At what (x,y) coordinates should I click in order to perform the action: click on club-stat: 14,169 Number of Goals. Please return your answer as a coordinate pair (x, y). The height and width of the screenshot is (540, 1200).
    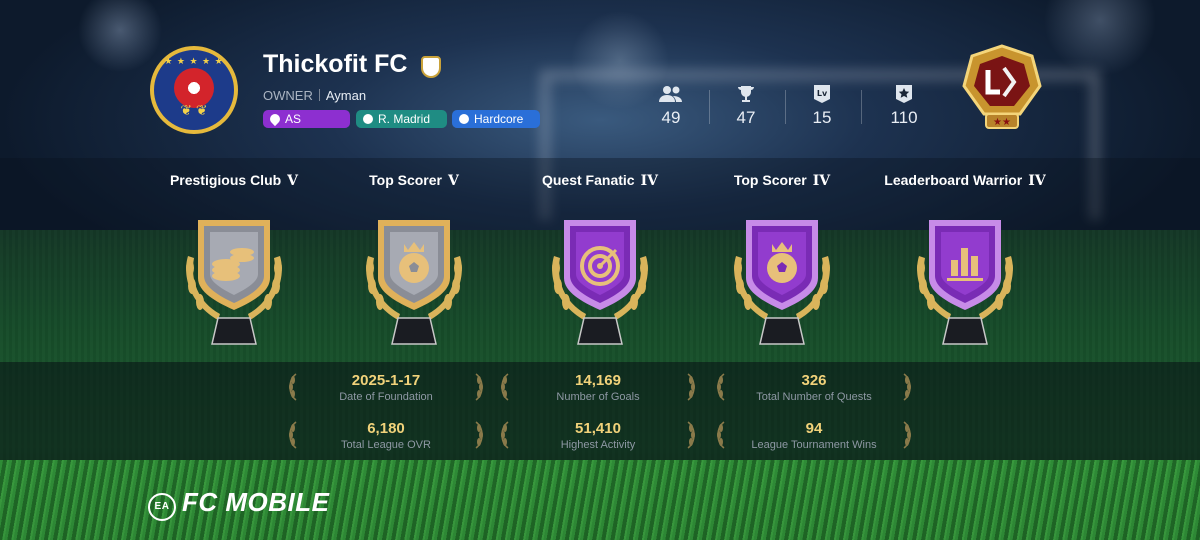
    Looking at the image, I should click on (598, 387).